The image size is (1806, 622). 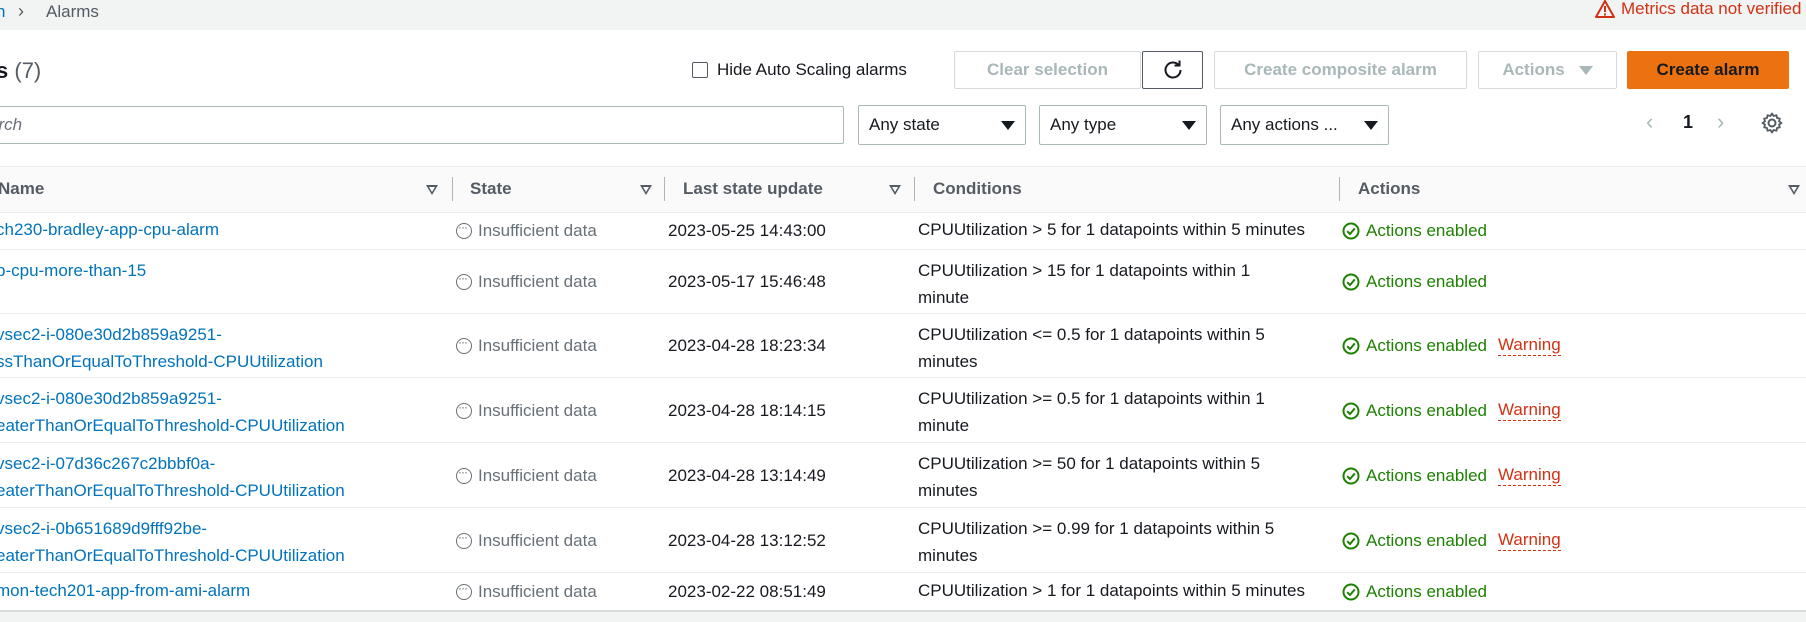 I want to click on last-update: 2023-04-28 18:14:15, so click(x=747, y=410).